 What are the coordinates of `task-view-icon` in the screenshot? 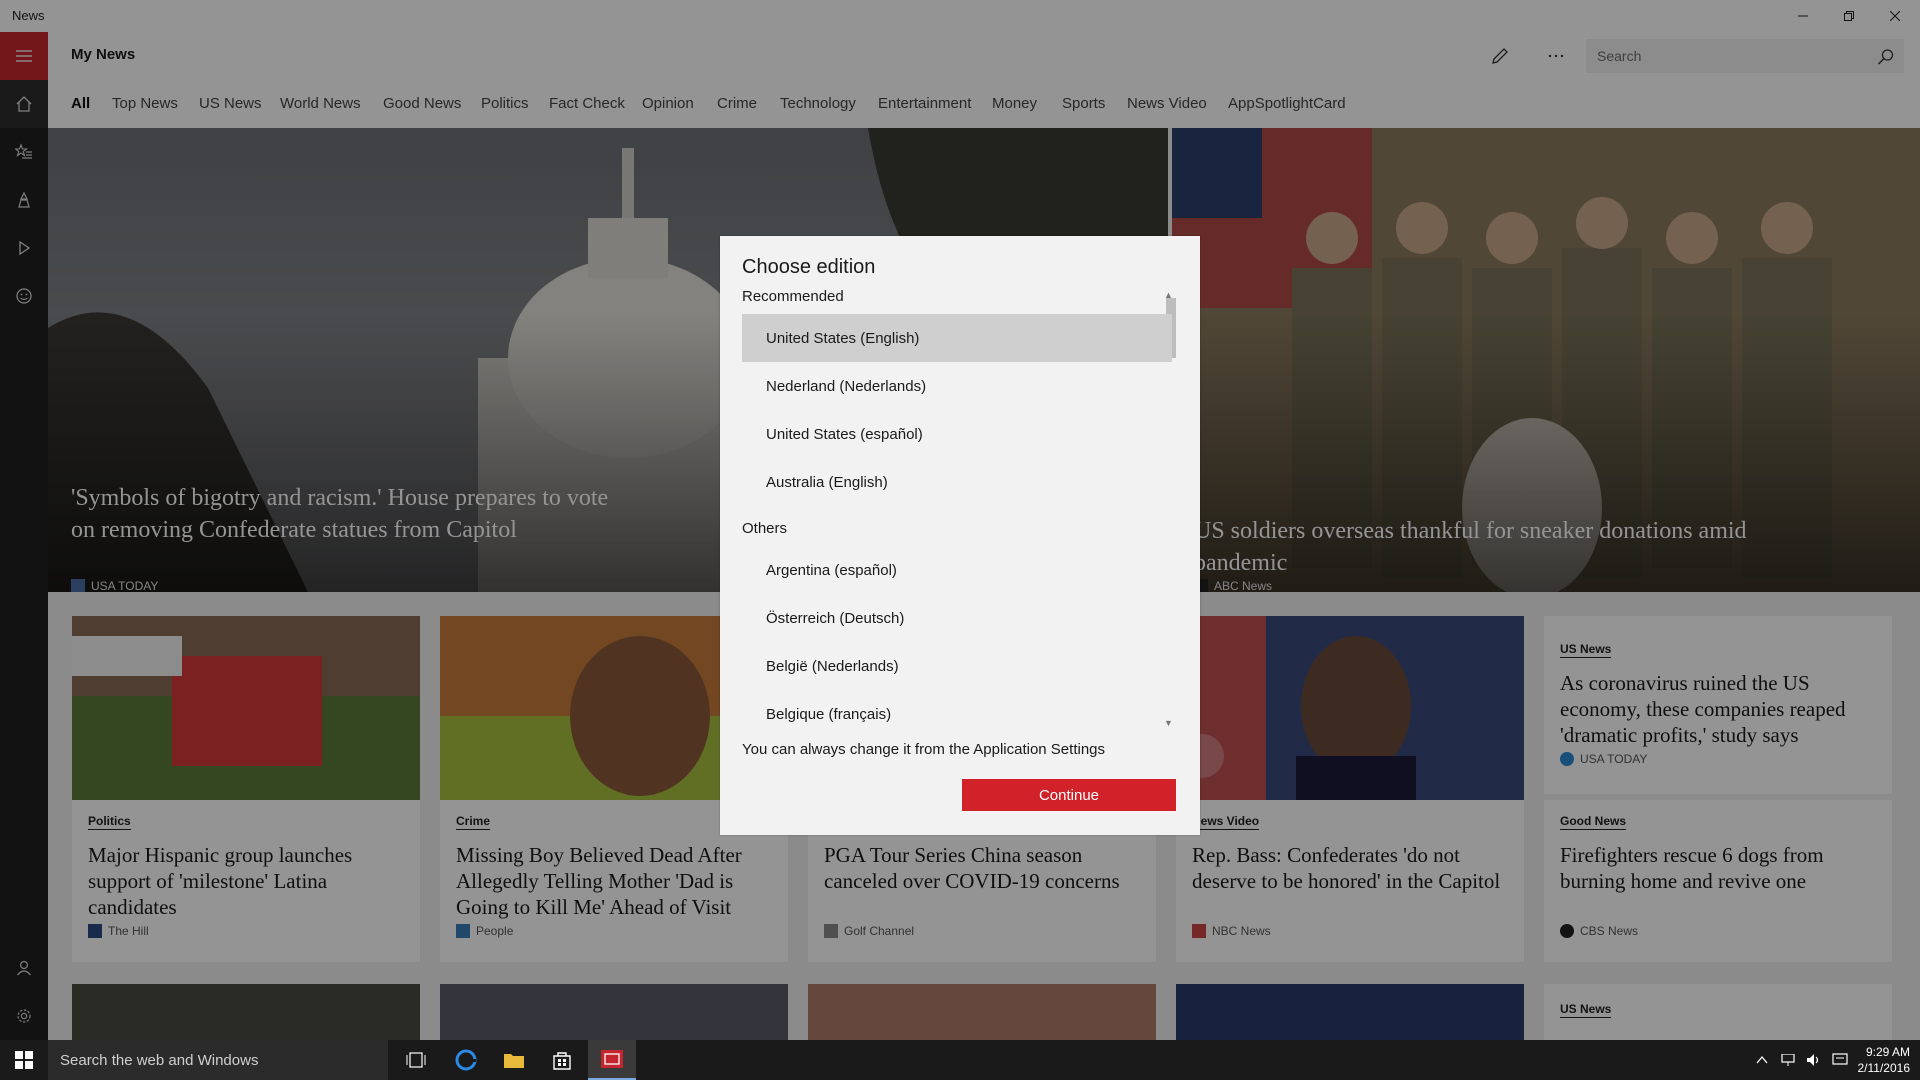 It's located at (416, 1060).